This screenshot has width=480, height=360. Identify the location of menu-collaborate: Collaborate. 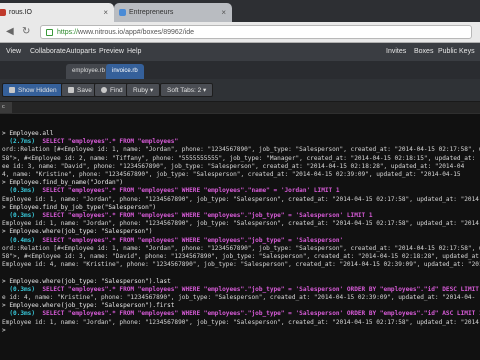
(48, 52).